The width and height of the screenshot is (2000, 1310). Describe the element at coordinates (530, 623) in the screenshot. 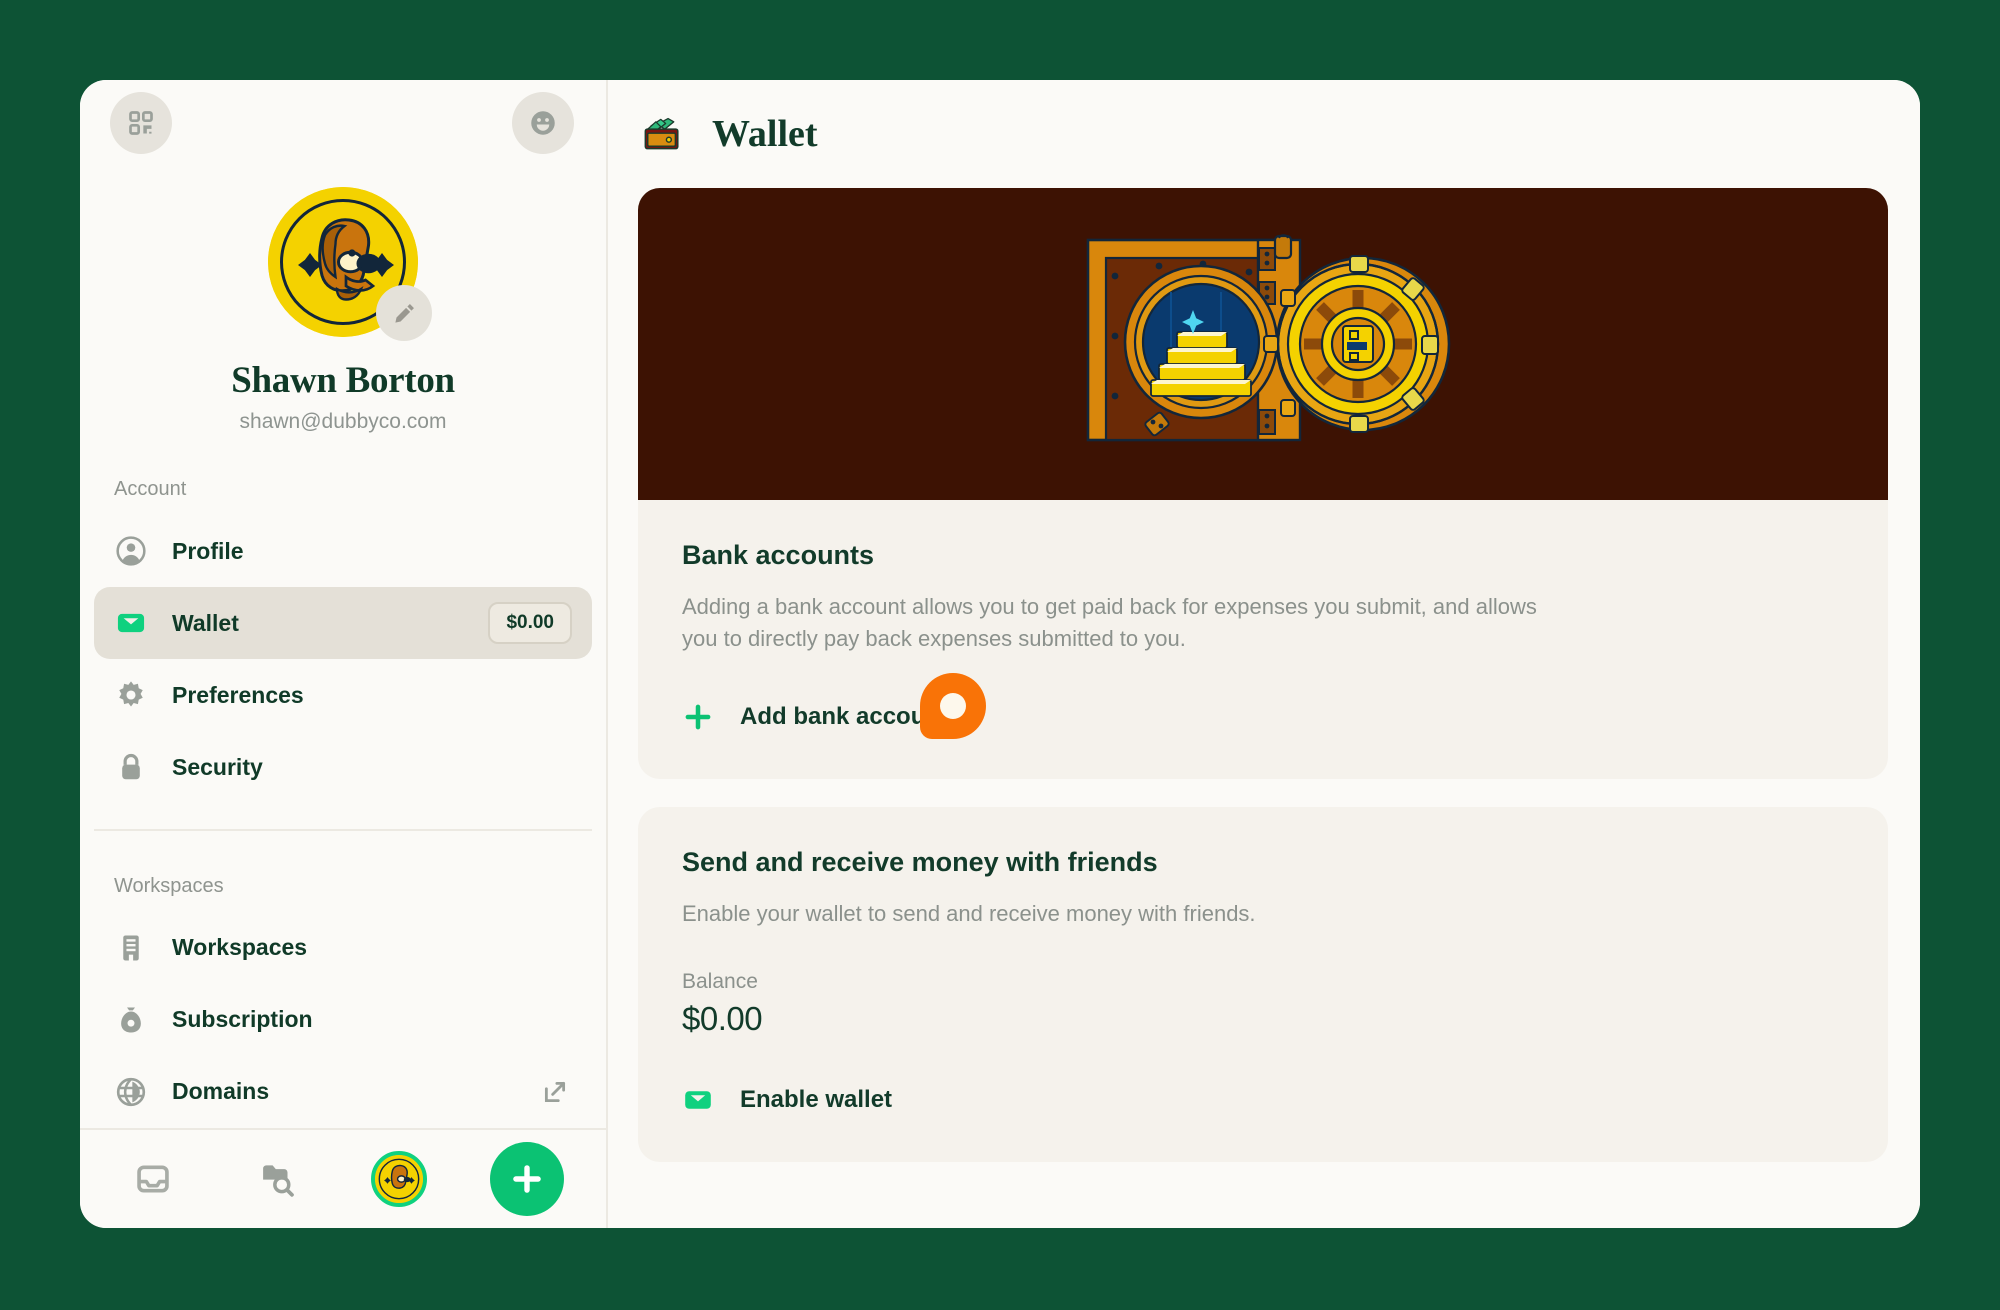

I see `wallet-balance-badge: $0.00` at that location.